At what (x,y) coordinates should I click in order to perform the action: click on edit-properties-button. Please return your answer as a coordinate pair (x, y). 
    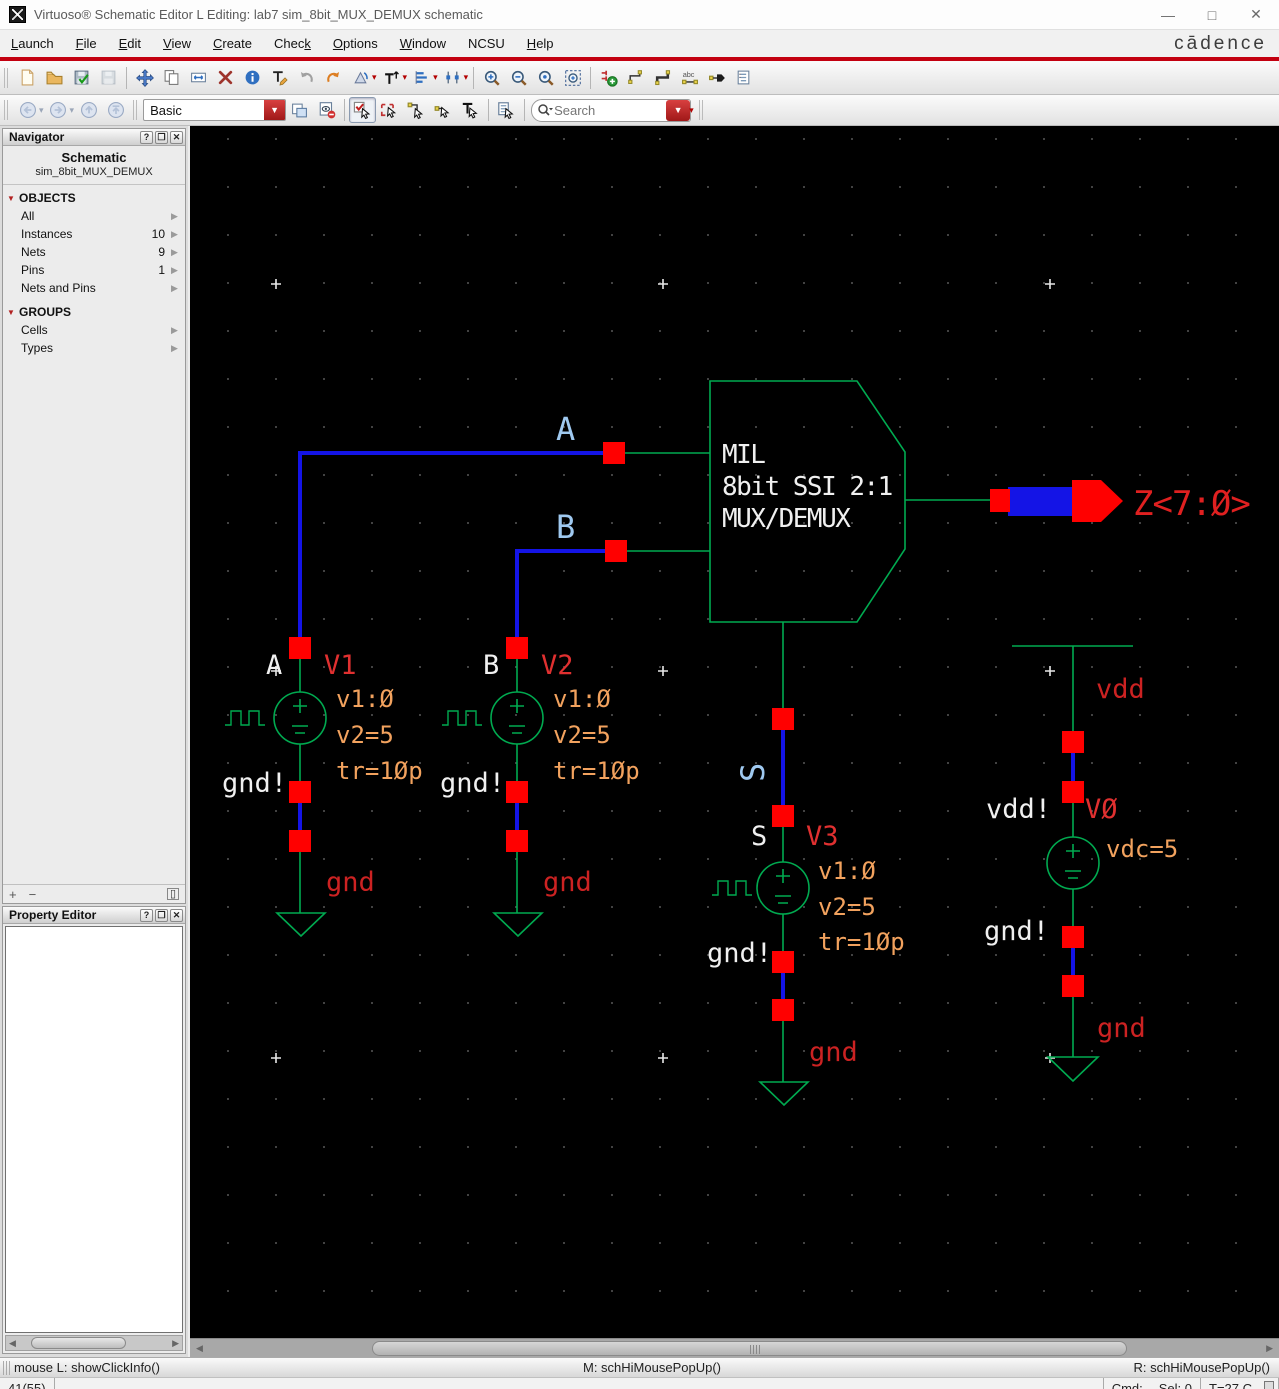
    Looking at the image, I should click on (743, 78).